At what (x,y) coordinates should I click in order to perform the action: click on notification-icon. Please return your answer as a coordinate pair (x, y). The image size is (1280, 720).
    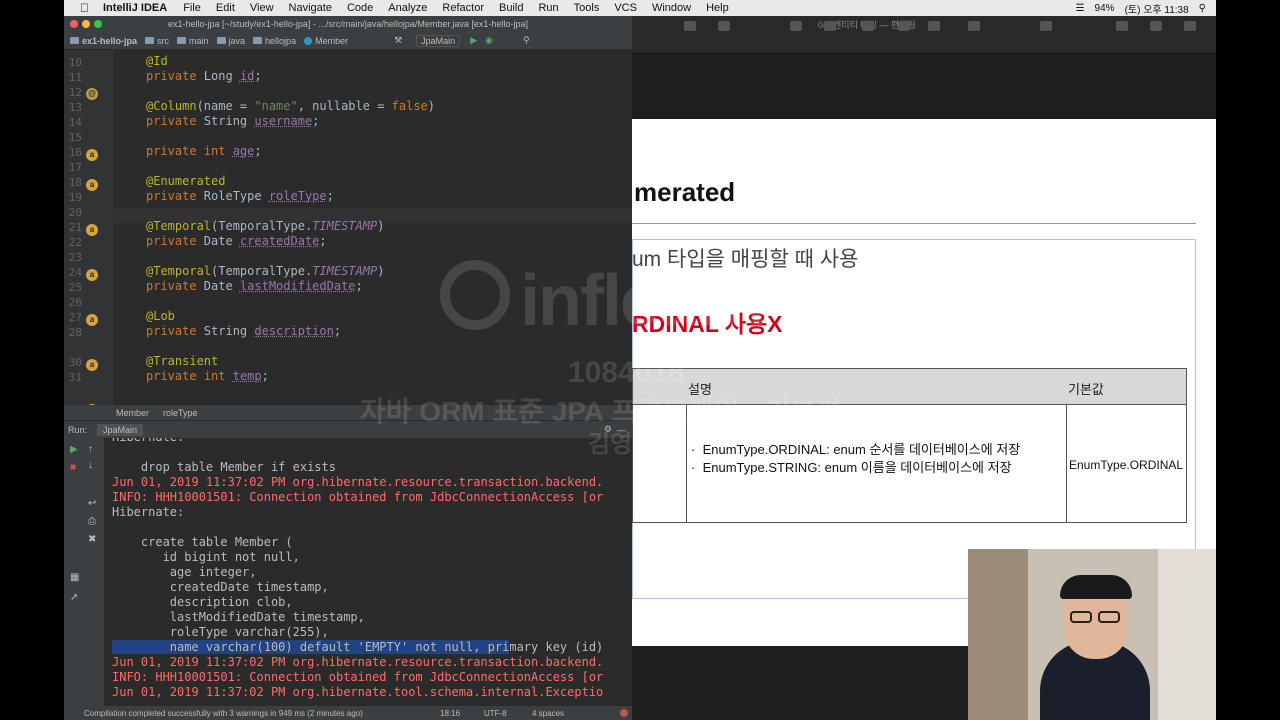
    Looking at the image, I should click on (624, 713).